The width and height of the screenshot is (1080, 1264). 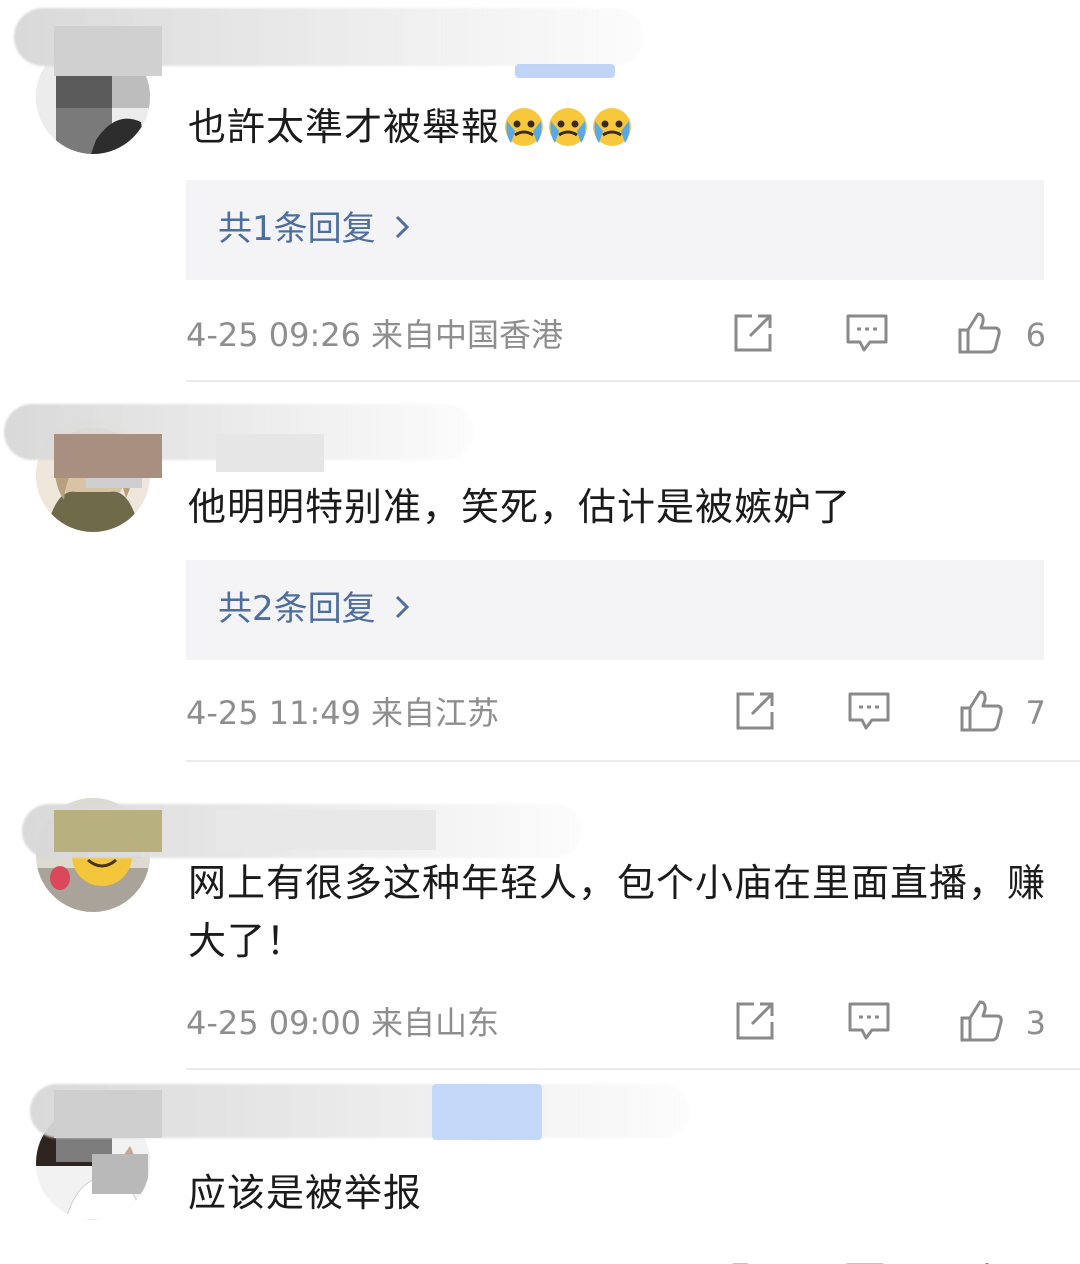 What do you see at coordinates (1035, 335) in the screenshot?
I see `like-count: 6` at bounding box center [1035, 335].